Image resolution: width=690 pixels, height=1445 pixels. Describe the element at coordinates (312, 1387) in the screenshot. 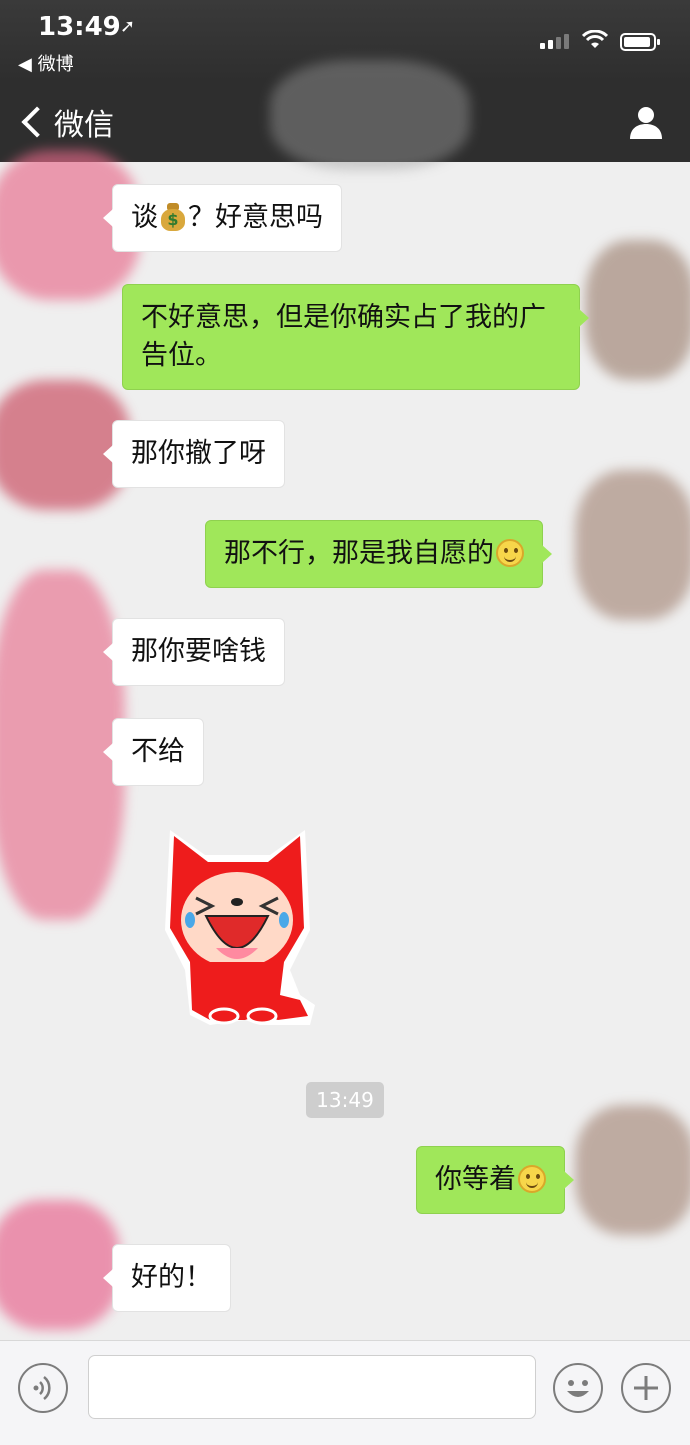

I see `message-input` at that location.